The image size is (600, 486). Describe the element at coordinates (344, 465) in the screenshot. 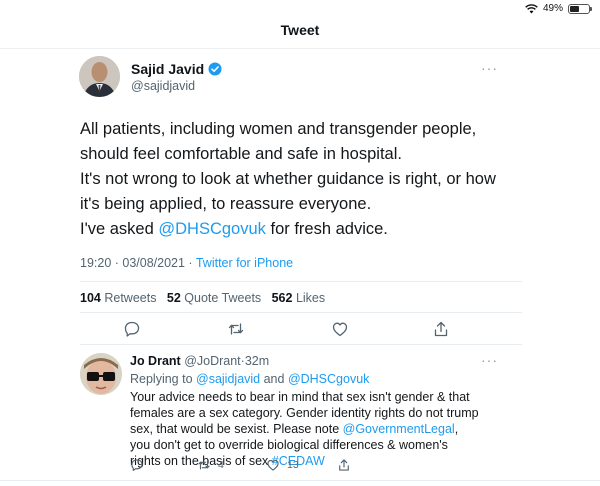

I see `reply-share-icon` at that location.